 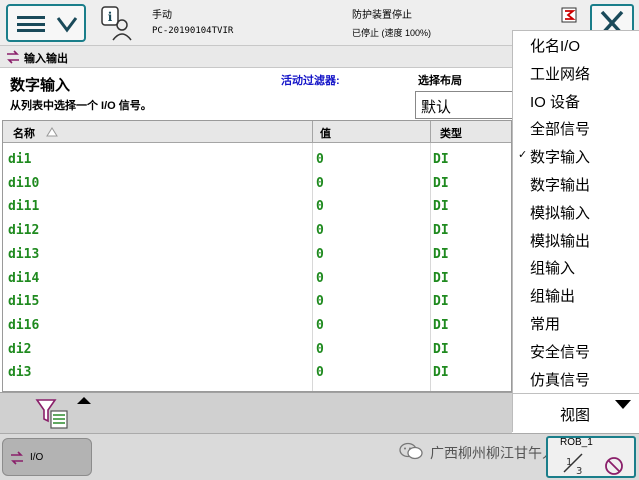 What do you see at coordinates (20, 373) in the screenshot?
I see `signal-name: di3` at bounding box center [20, 373].